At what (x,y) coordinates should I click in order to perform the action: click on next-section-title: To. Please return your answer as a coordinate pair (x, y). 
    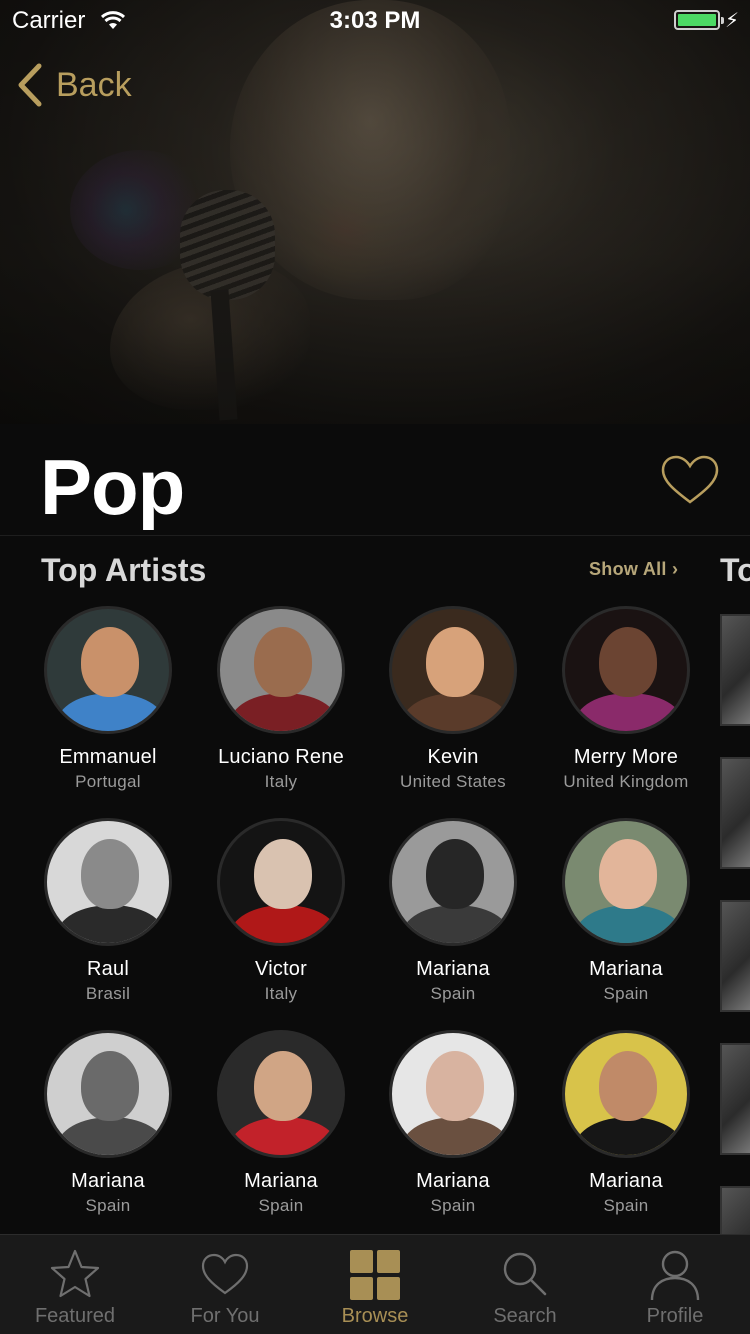
    Looking at the image, I should click on (735, 570).